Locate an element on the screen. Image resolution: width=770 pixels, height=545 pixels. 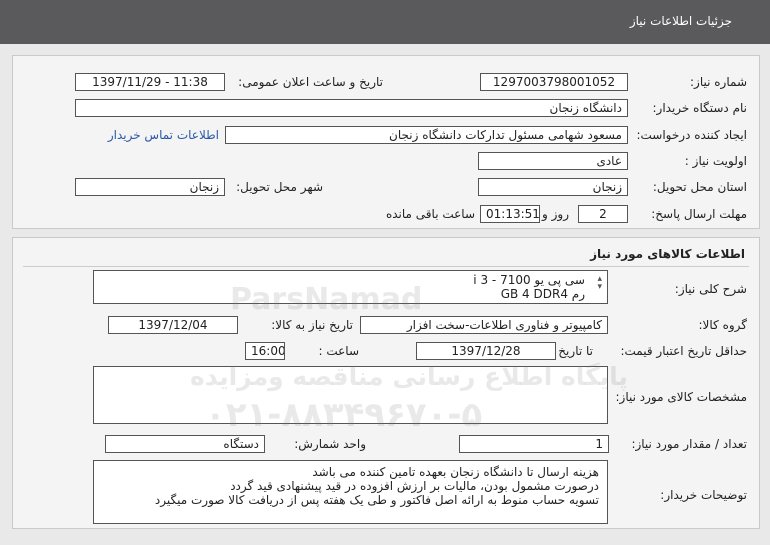
announce-datetime-field: 1397/11/29 - 11:38 is located at coordinates (150, 82).